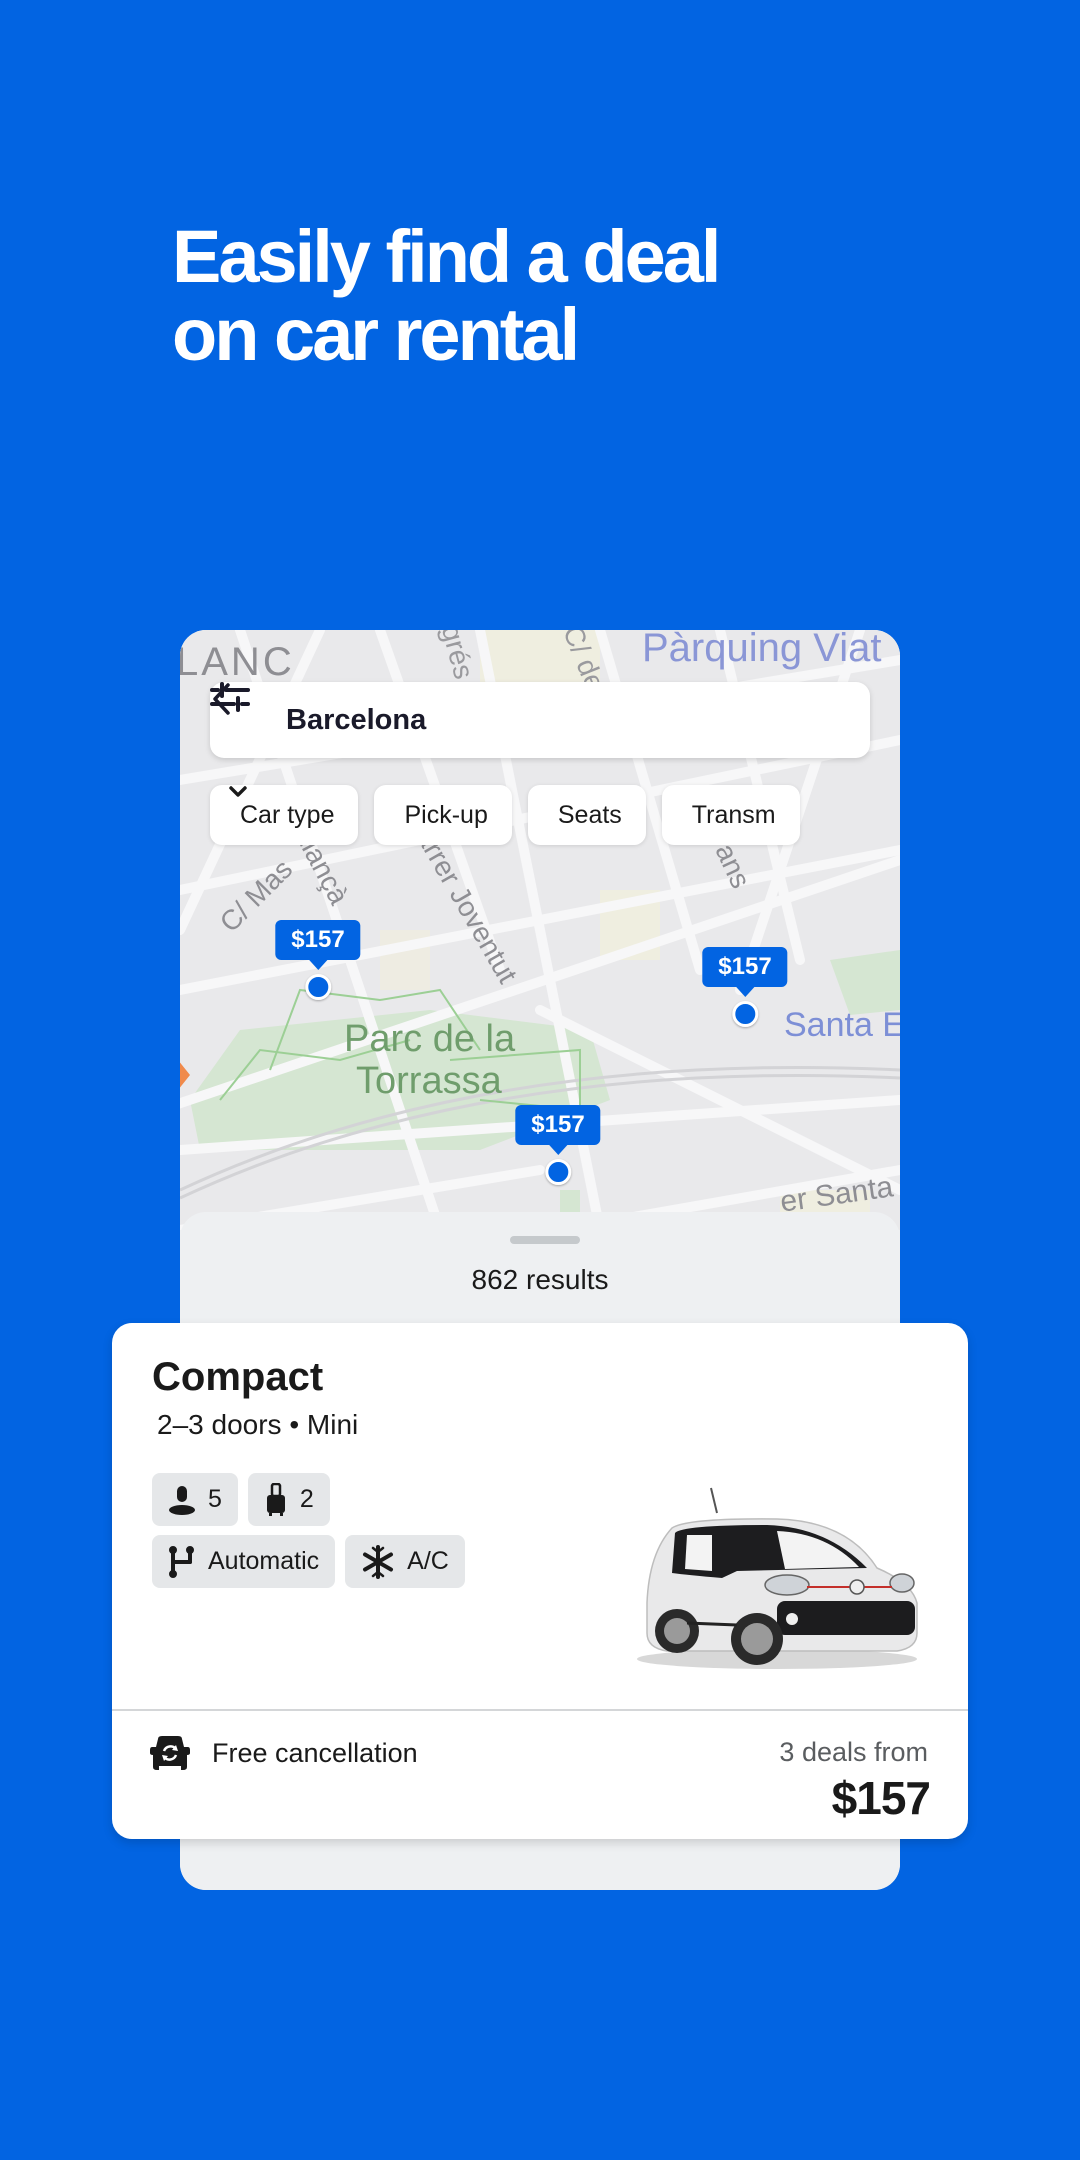 The image size is (1080, 2160). What do you see at coordinates (170, 1753) in the screenshot?
I see `car-cancellation-icon` at bounding box center [170, 1753].